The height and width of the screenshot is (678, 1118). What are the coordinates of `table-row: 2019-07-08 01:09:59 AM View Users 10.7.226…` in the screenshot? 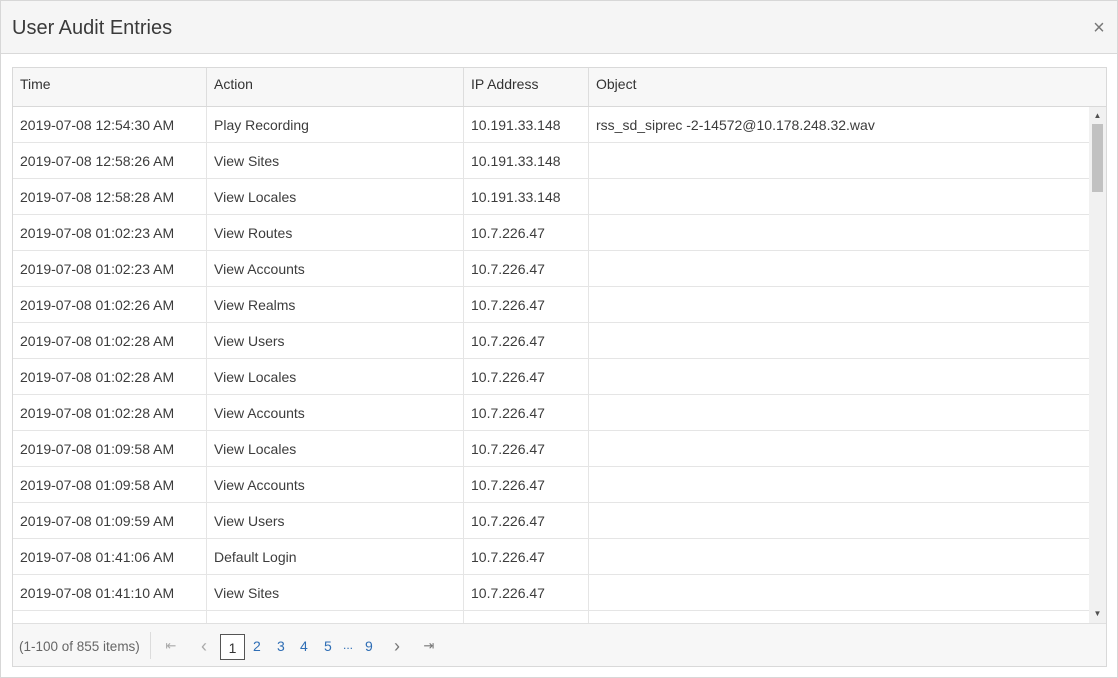 It's located at (551, 521).